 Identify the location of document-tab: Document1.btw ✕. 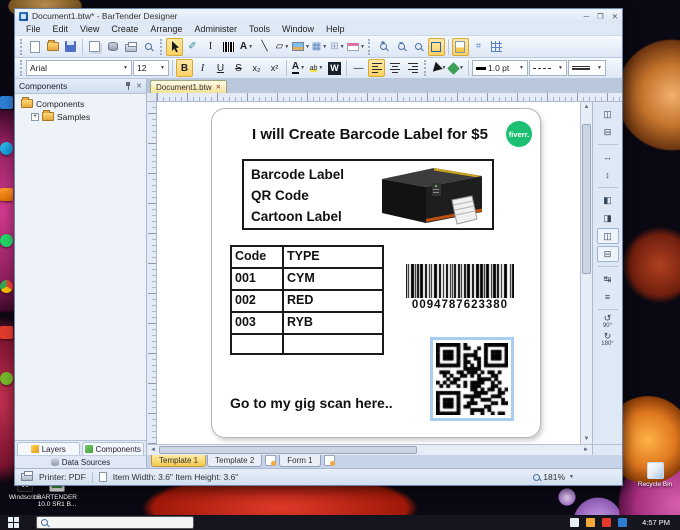
(189, 86).